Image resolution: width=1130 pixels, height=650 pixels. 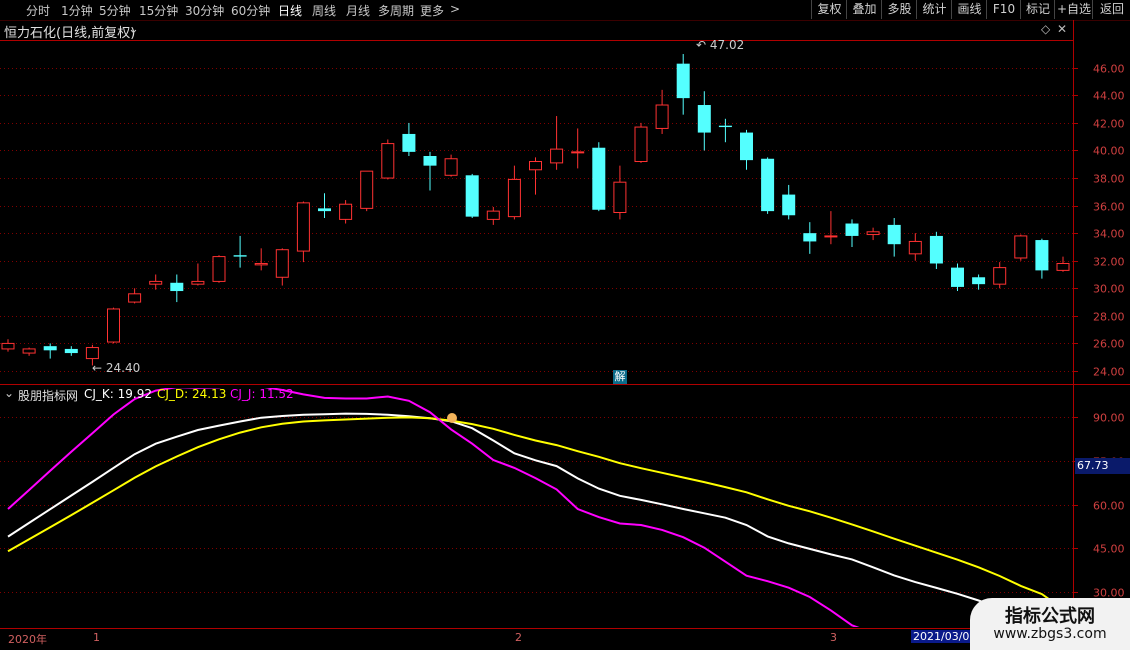 I want to click on close-icon: ✕, so click(x=1062, y=29).